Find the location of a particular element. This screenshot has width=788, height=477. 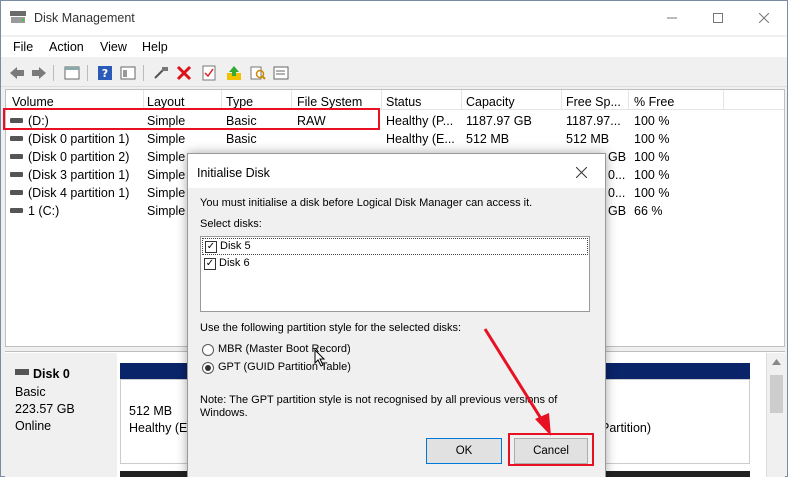

gpt-note-line-2: Windows. is located at coordinates (224, 413).